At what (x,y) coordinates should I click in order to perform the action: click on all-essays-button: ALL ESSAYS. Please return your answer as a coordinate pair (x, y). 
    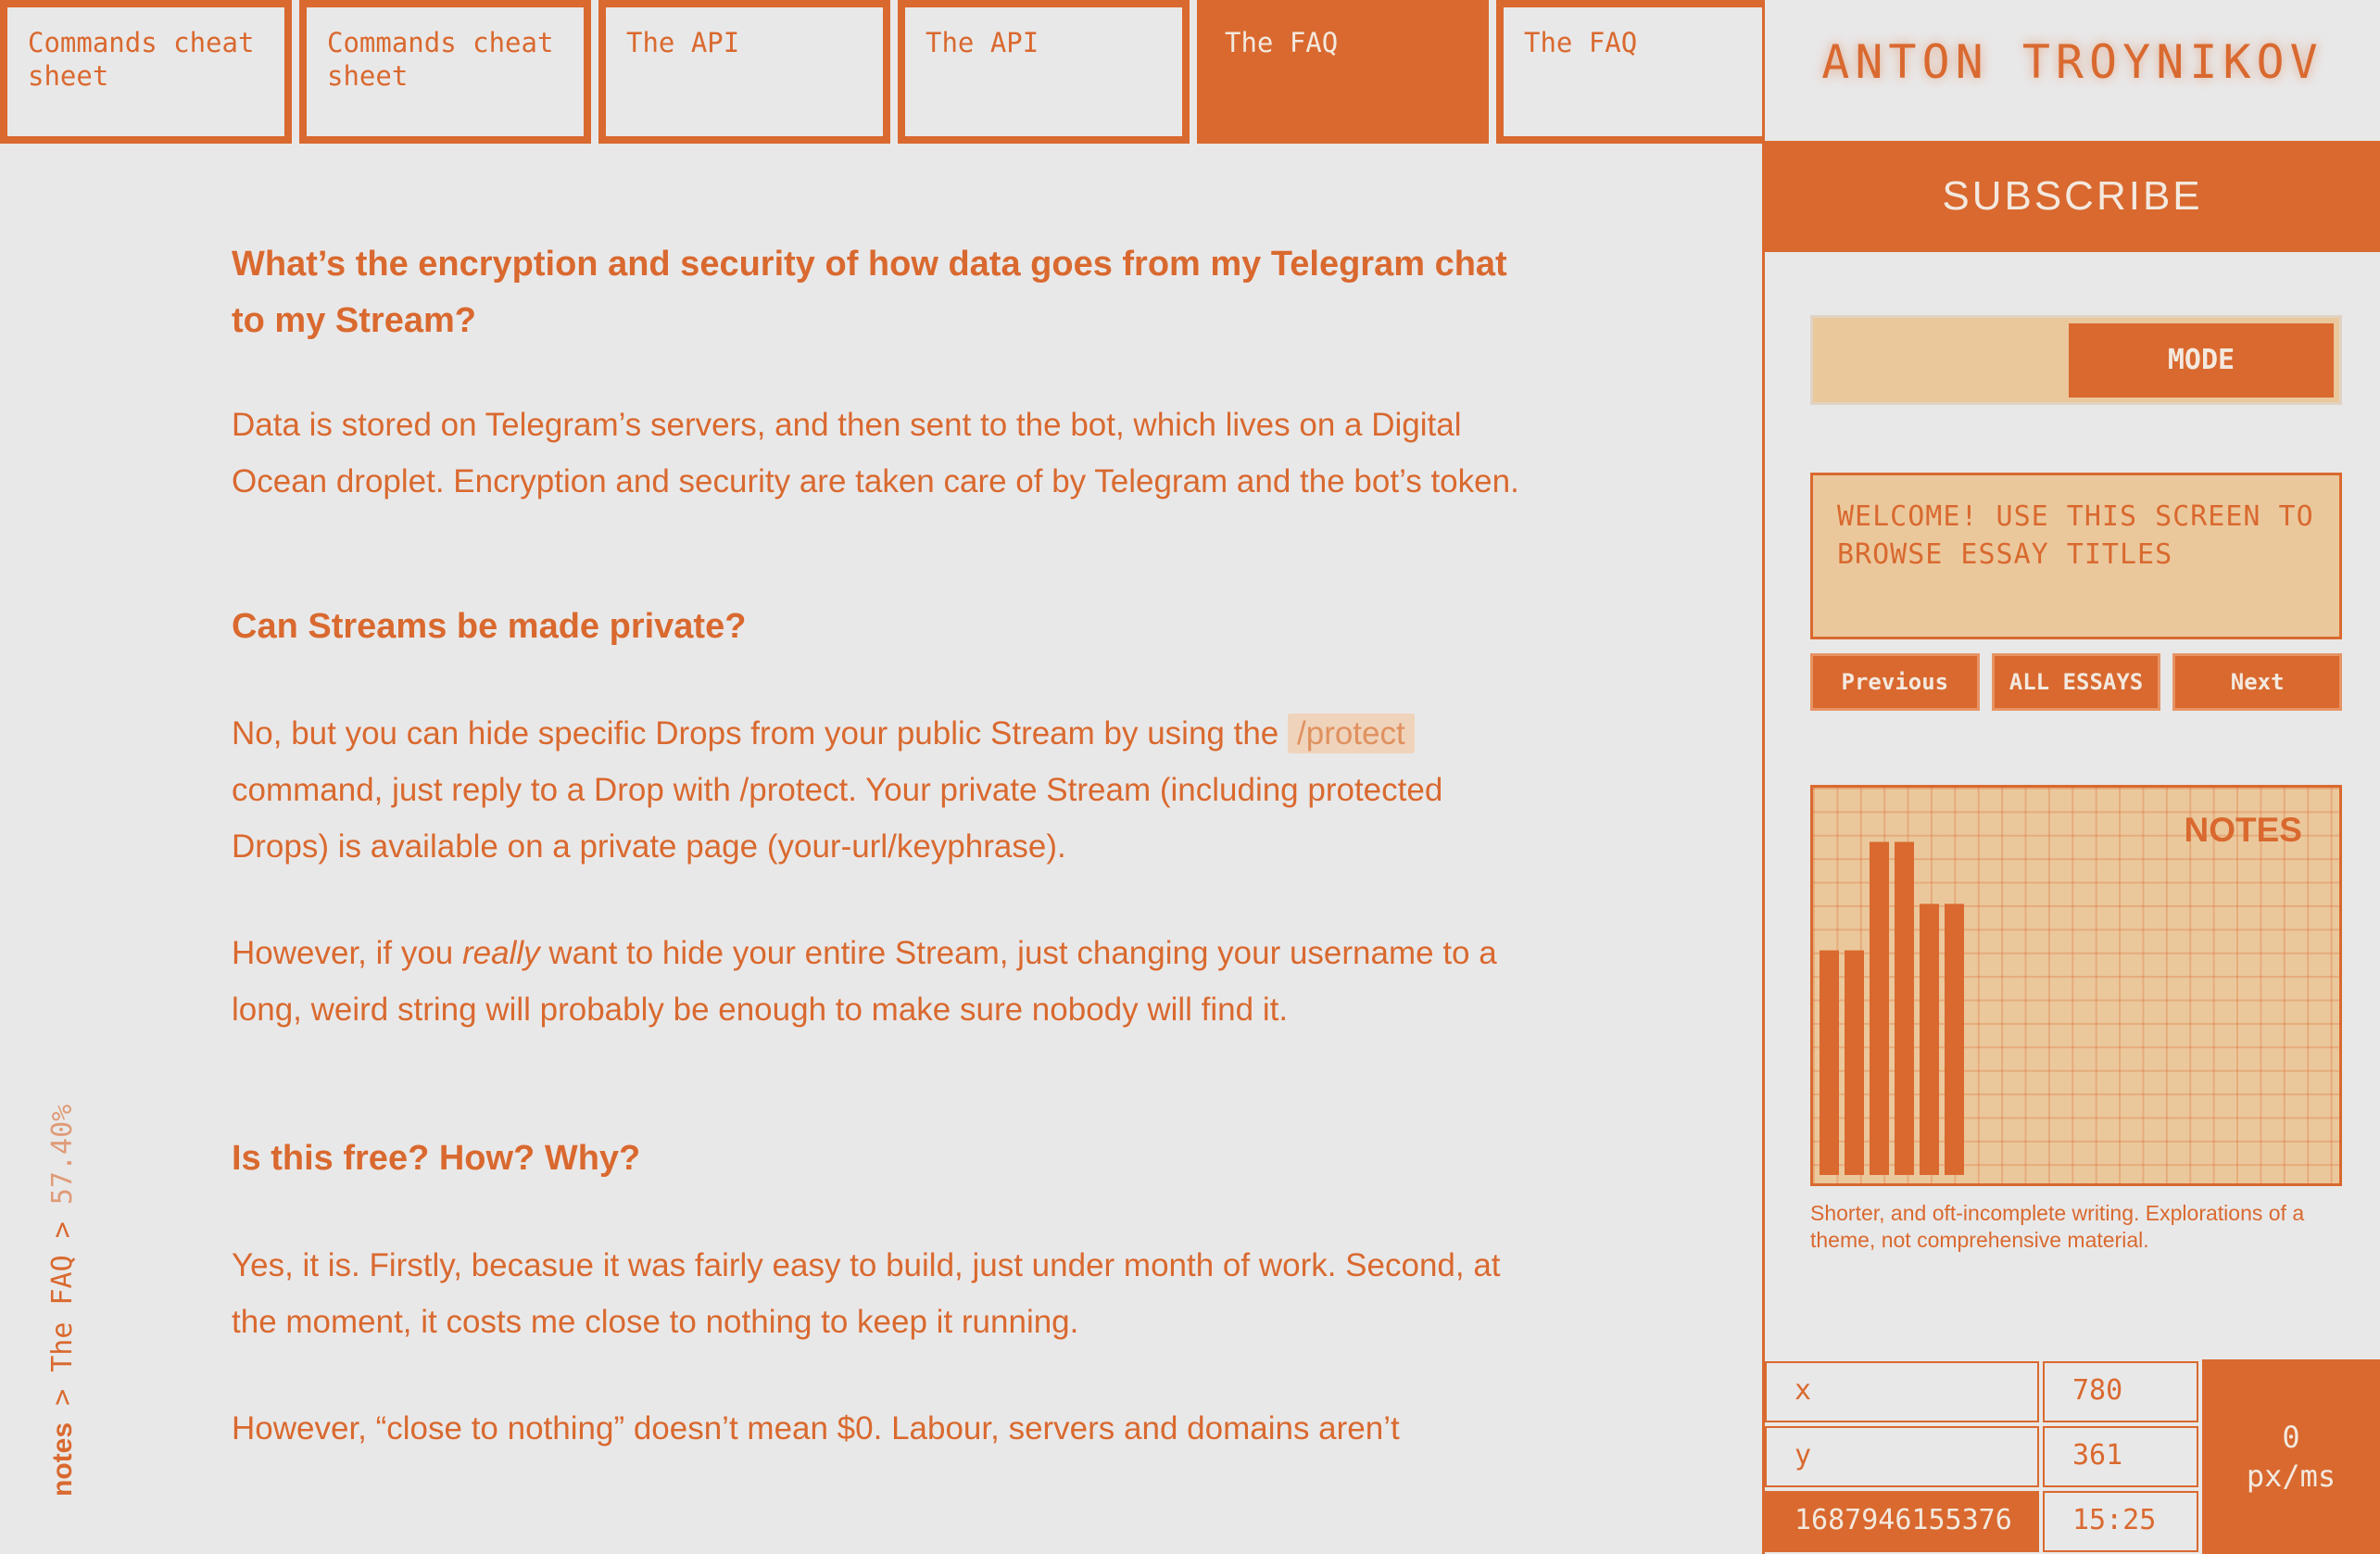
    Looking at the image, I should click on (2076, 682).